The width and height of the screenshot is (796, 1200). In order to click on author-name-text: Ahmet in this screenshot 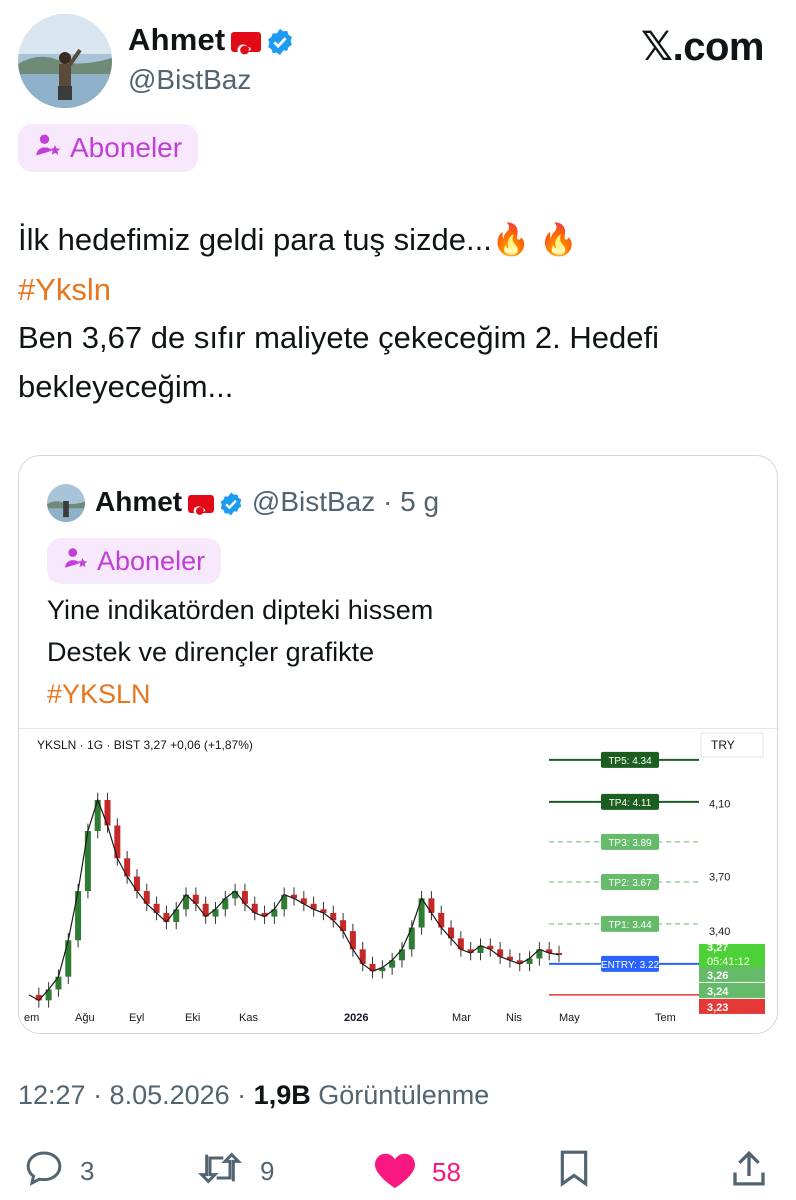, I will do `click(177, 39)`.